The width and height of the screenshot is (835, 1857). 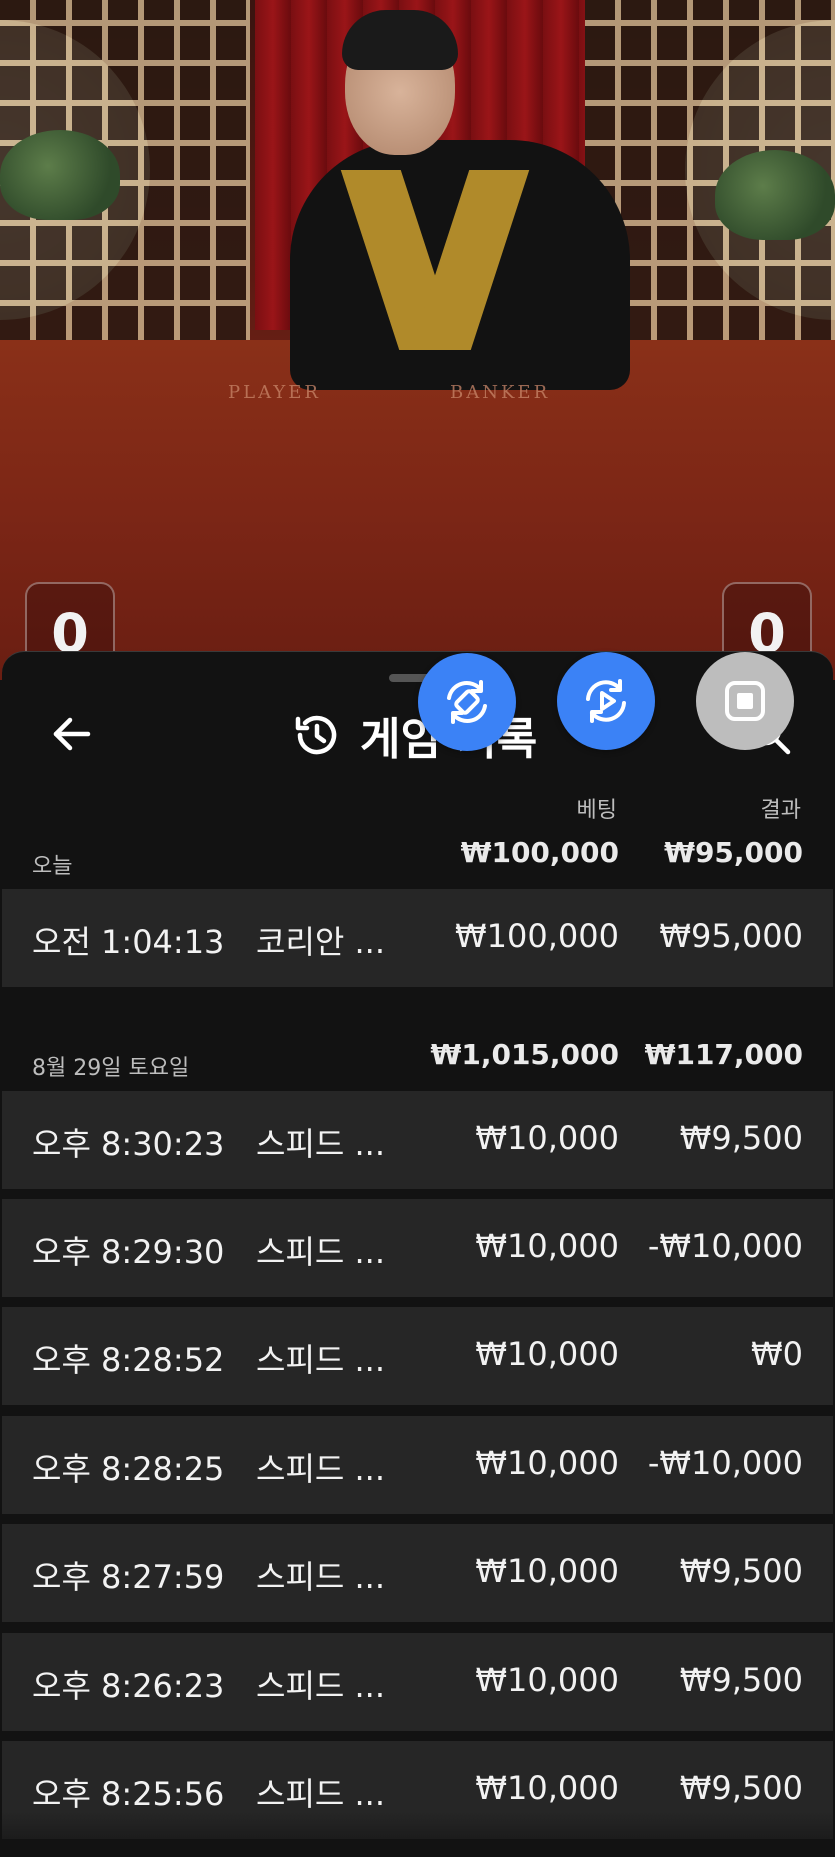 What do you see at coordinates (128, 1577) in the screenshot?
I see `row-time: 오후 8:27:59` at bounding box center [128, 1577].